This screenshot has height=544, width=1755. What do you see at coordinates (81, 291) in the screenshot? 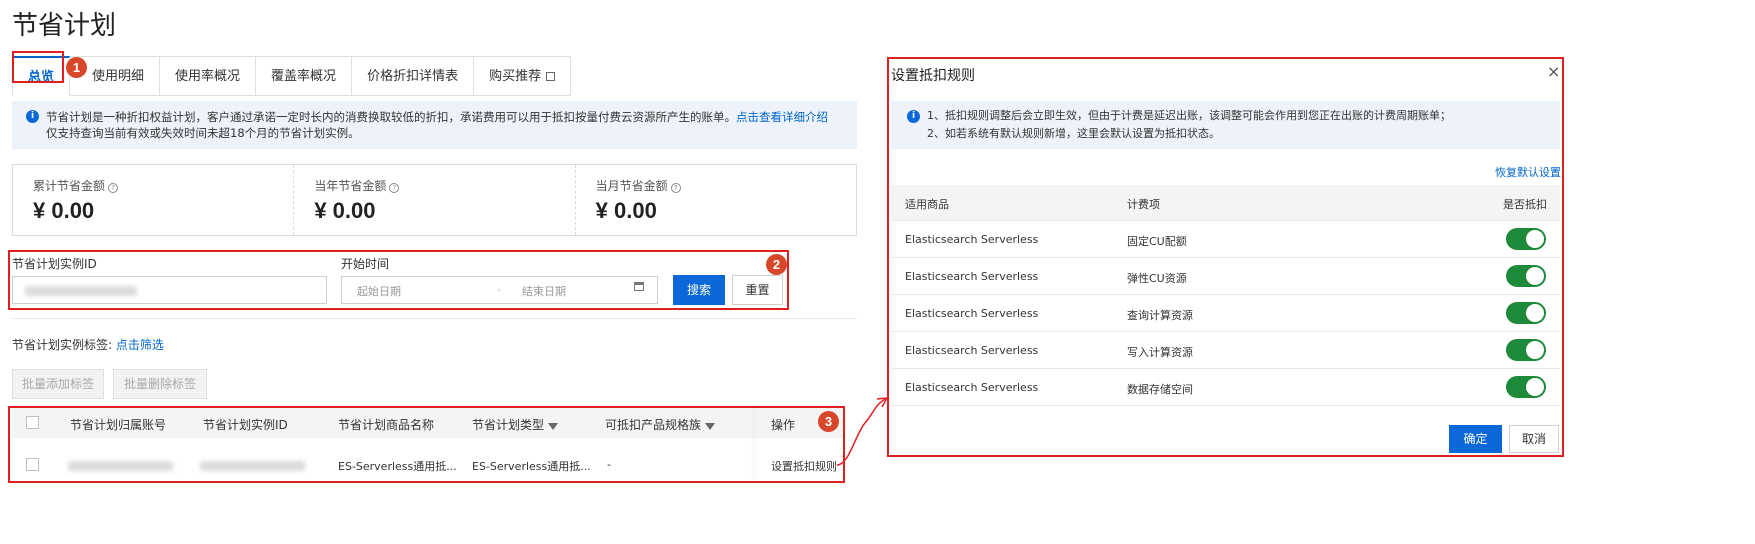
I see `redacted-value` at bounding box center [81, 291].